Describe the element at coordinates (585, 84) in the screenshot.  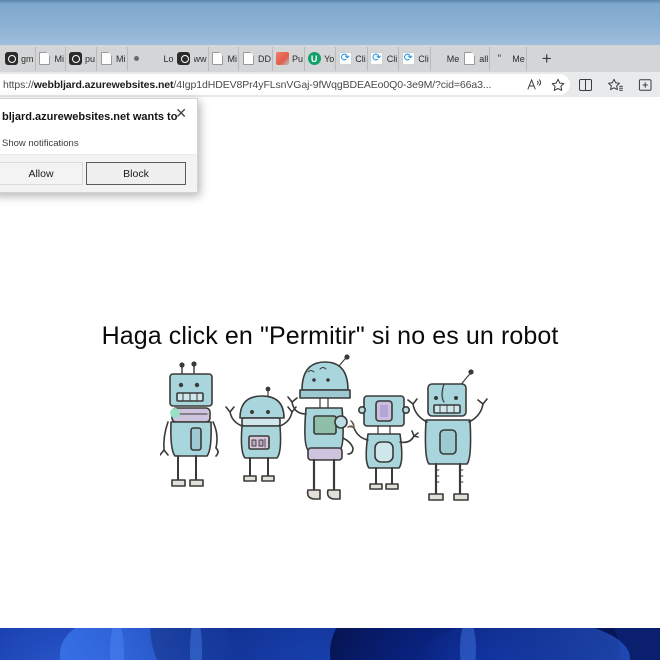
I see `split-screen-icon` at that location.